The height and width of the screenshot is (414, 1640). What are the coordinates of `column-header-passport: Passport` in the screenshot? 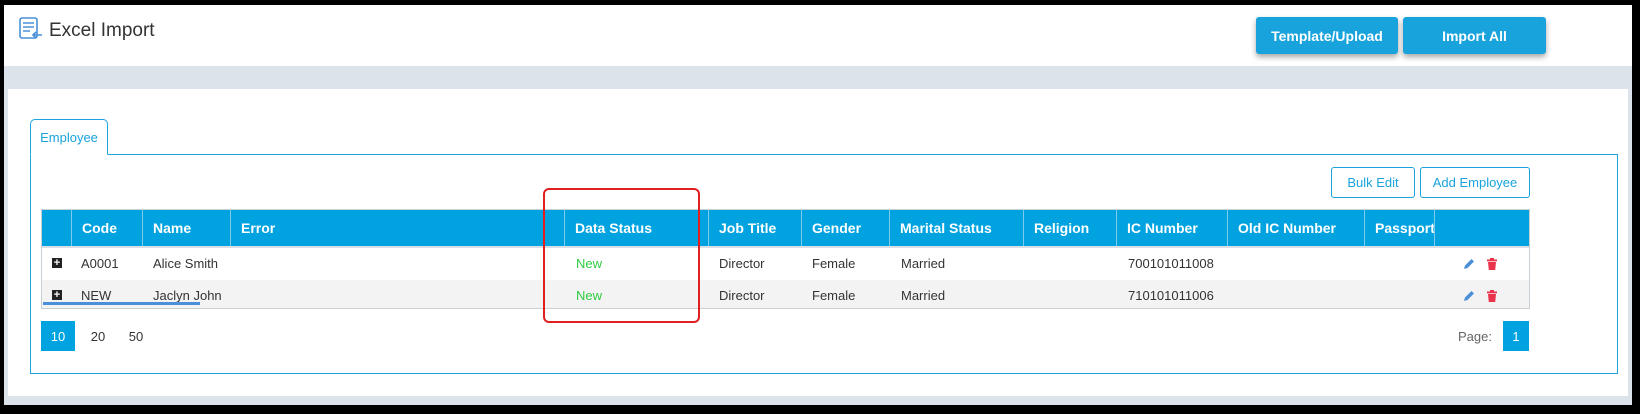 It's located at (1399, 228).